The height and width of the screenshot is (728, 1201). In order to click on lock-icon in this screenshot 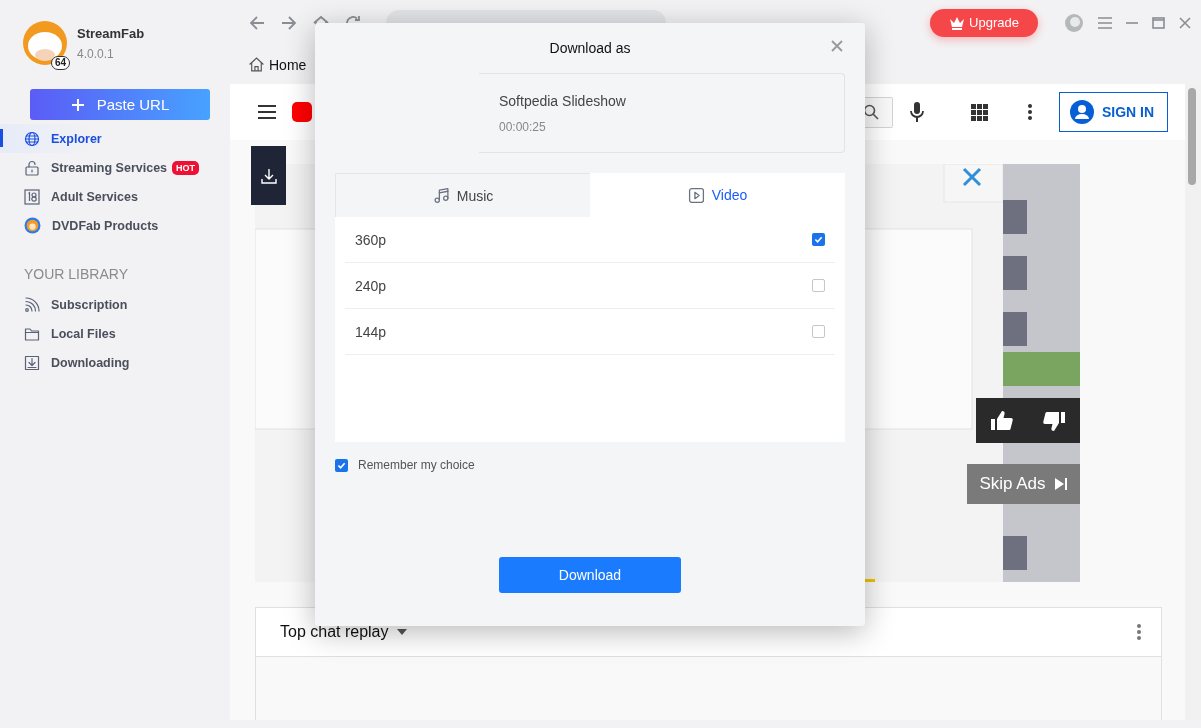, I will do `click(32, 167)`.